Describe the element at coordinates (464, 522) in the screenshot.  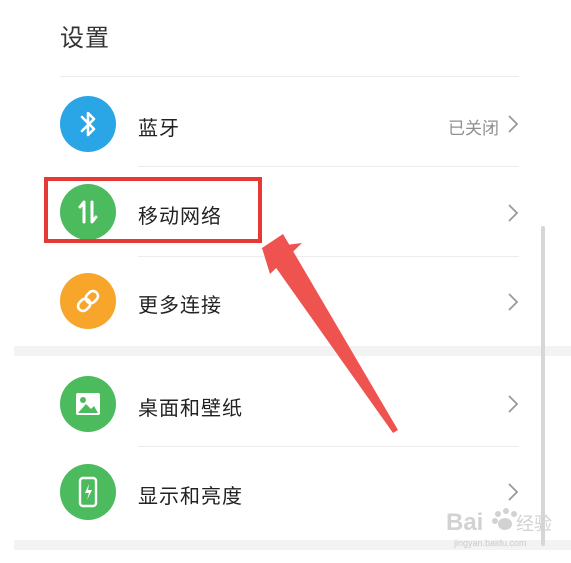
I see `svg-text: Bai` at that location.